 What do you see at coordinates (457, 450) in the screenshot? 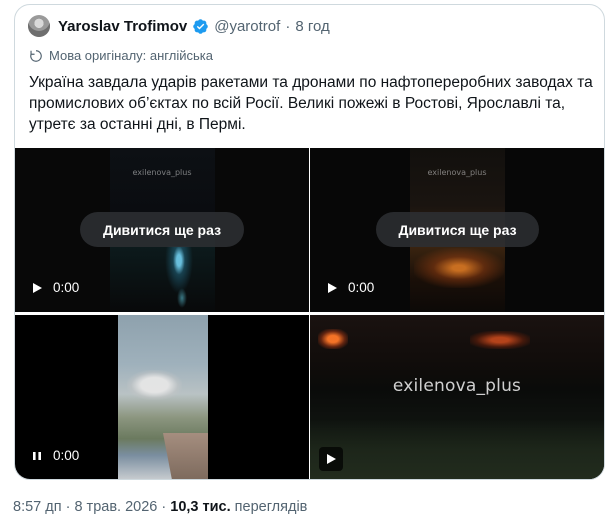
I see `video-frame-grass` at bounding box center [457, 450].